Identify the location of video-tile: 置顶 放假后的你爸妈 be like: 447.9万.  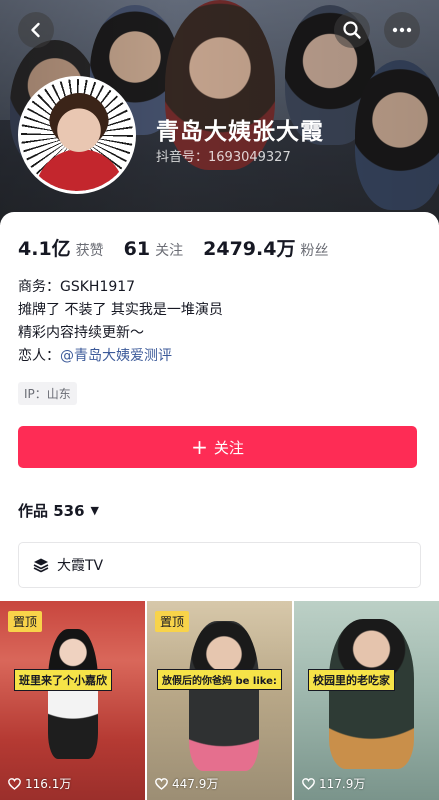
(219, 700).